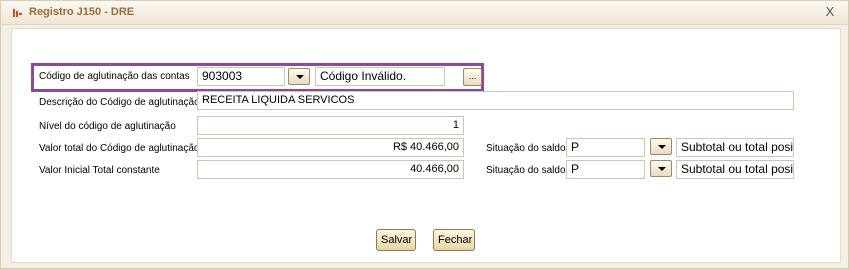  I want to click on valor-total-label: Valor total do Código de aglutinação, so click(119, 148).